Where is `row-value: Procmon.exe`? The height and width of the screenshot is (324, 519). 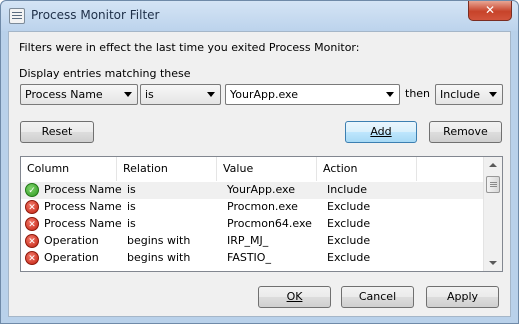
row-value: Procmon.exe is located at coordinates (262, 206).